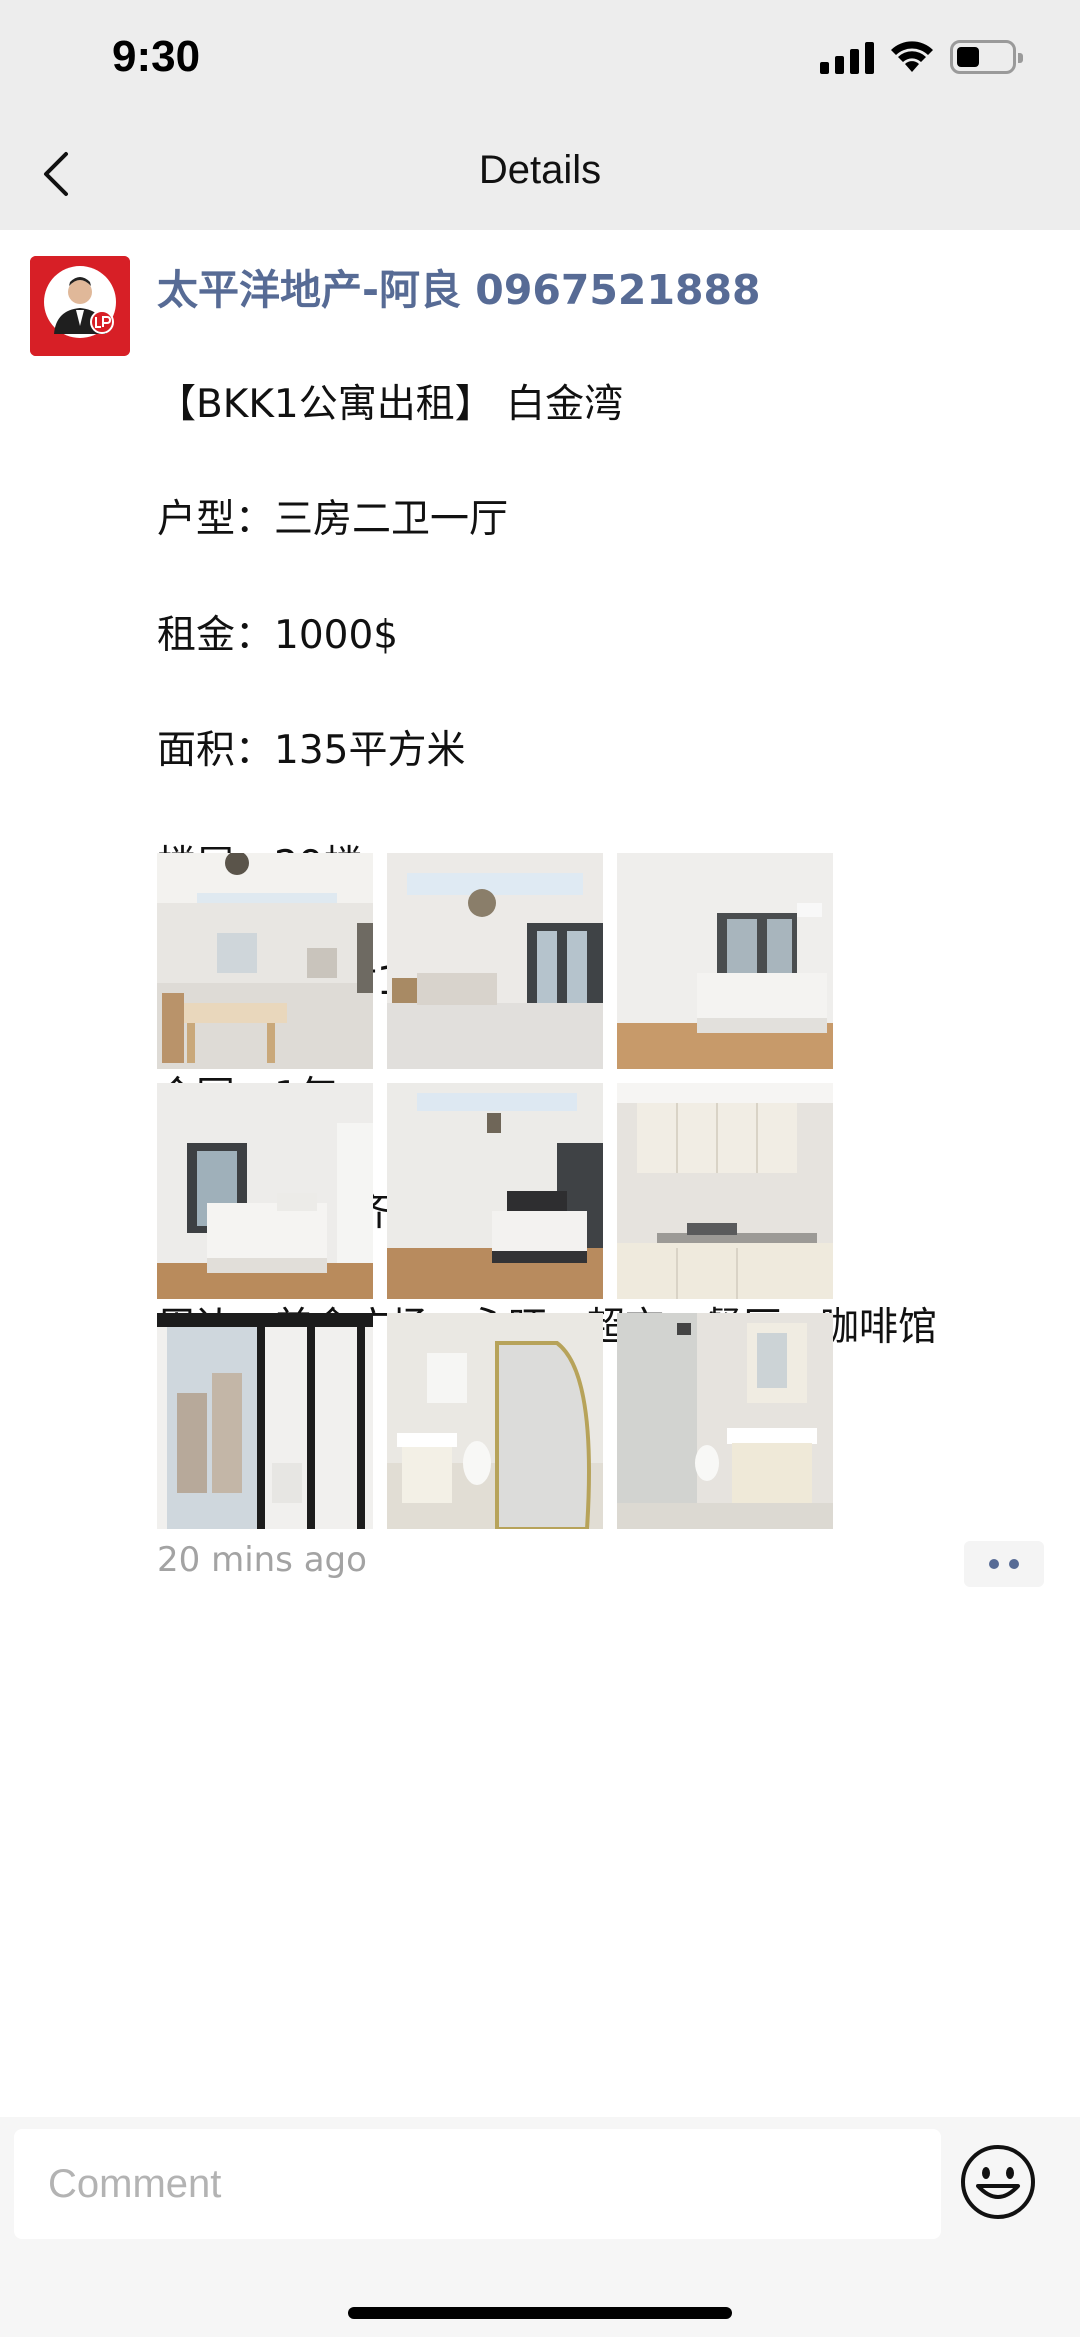  What do you see at coordinates (1004, 1564) in the screenshot?
I see `more-actions-button` at bounding box center [1004, 1564].